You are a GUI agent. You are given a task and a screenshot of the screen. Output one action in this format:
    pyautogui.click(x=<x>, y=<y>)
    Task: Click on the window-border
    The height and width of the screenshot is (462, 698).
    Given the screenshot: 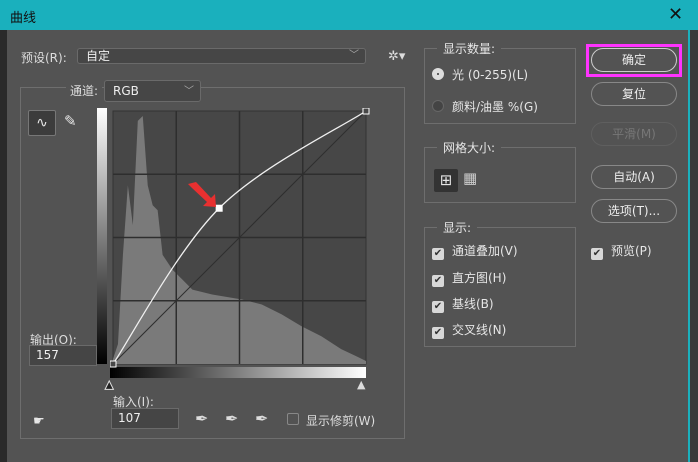 What is the action you would take?
    pyautogui.click(x=693, y=246)
    